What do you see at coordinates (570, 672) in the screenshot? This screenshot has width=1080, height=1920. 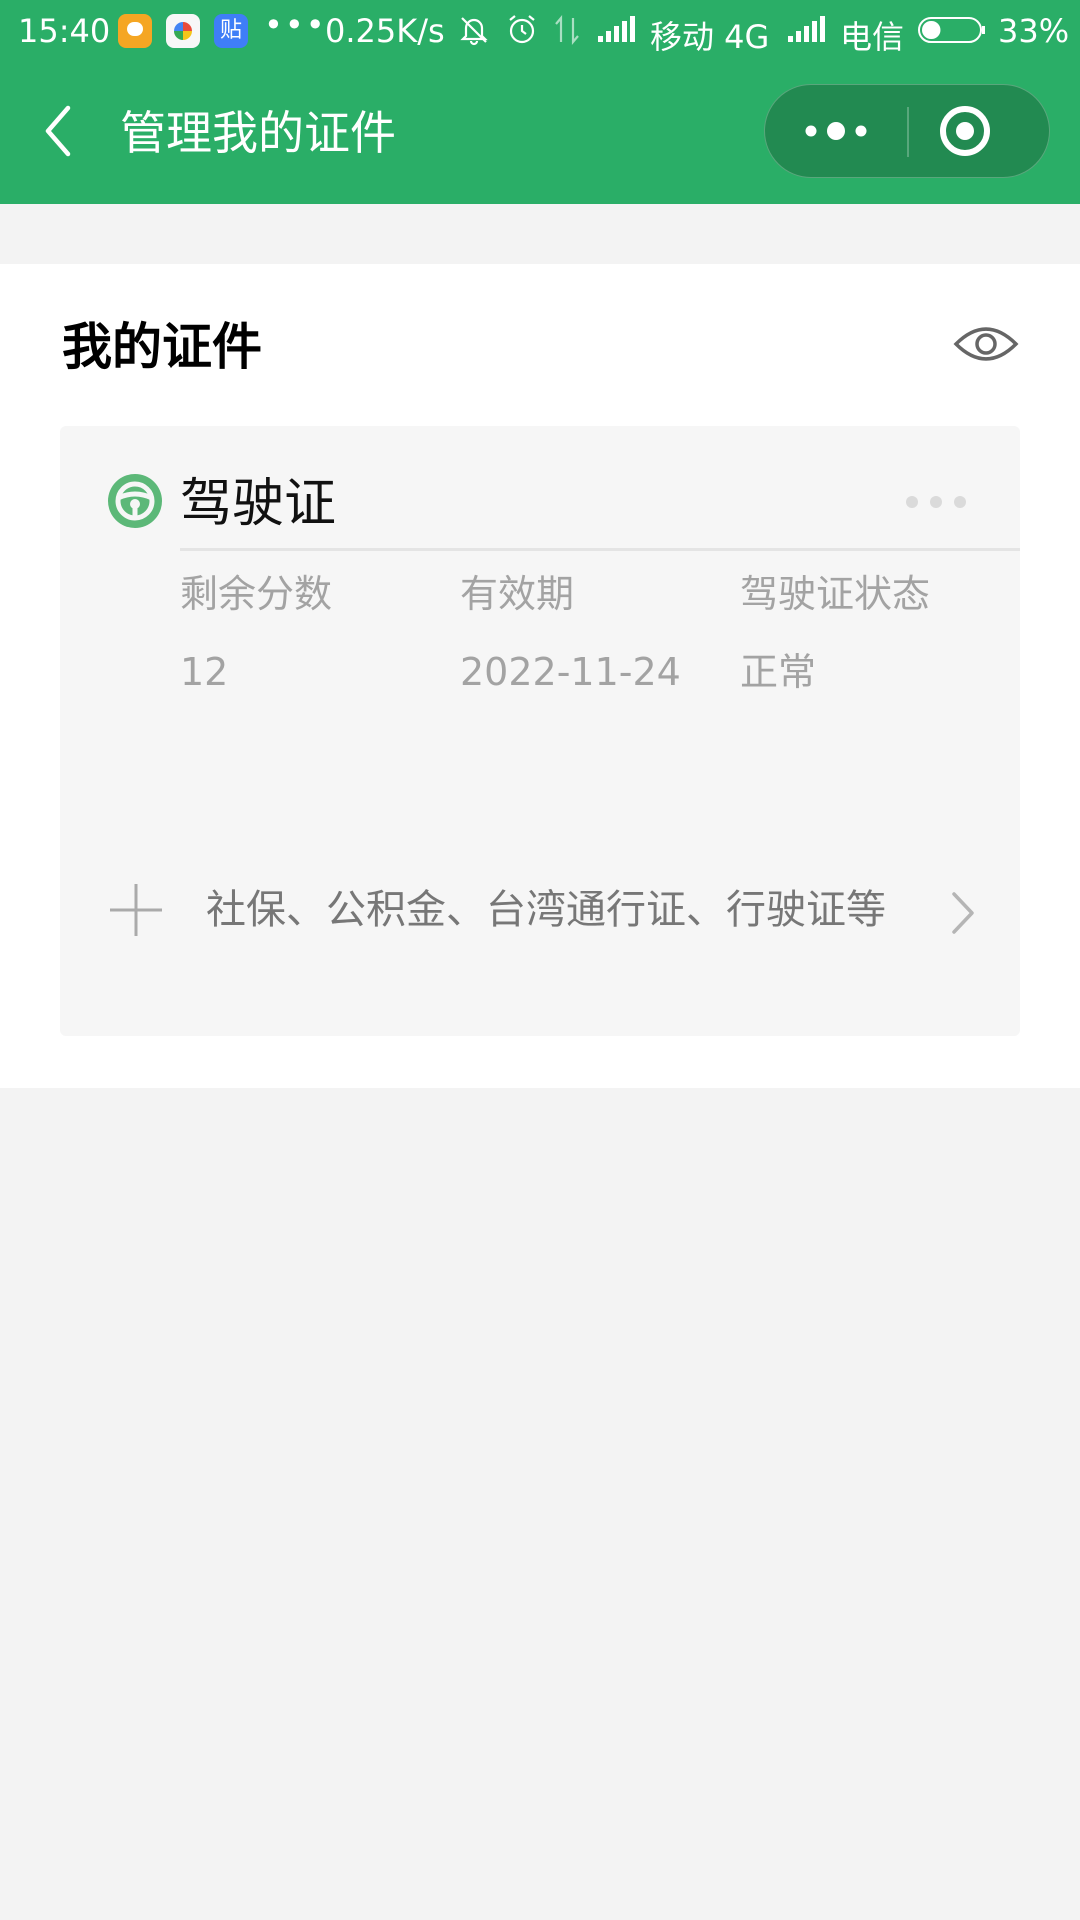 I see `validity-value: 2022-11-24` at bounding box center [570, 672].